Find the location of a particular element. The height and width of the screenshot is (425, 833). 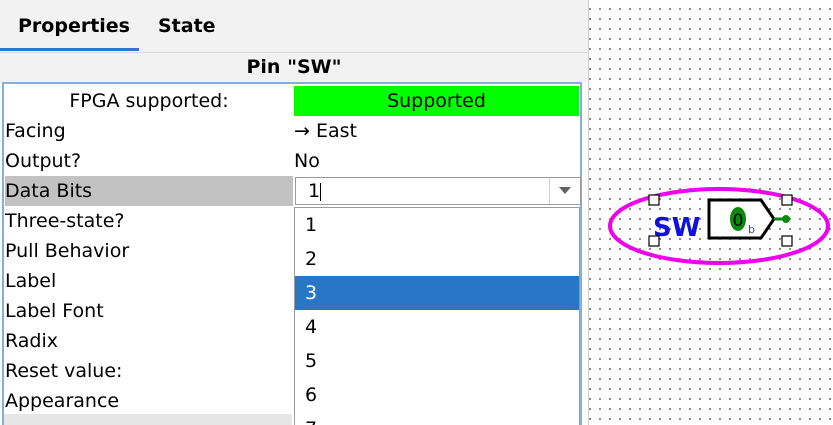

property-key: Data Bits is located at coordinates (149, 191).